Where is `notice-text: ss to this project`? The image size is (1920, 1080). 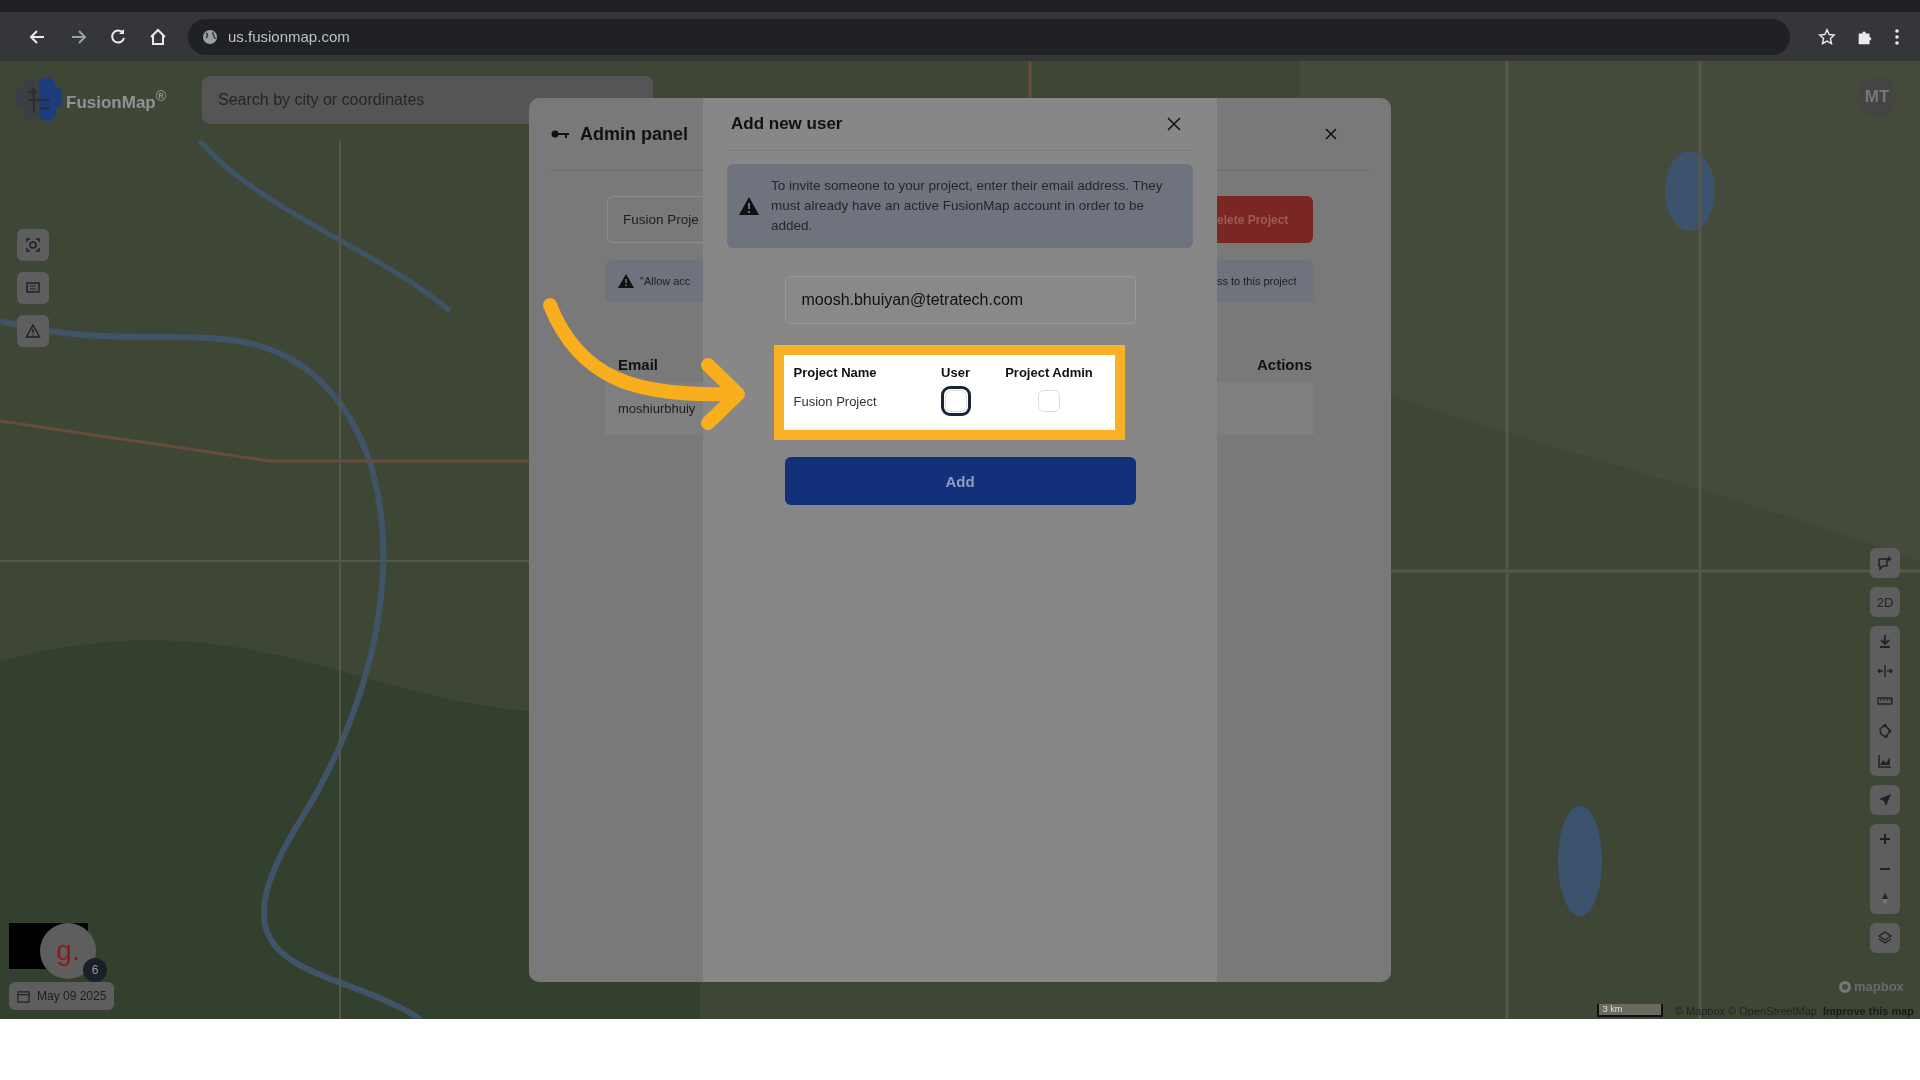
notice-text: ss to this project is located at coordinates (1257, 281).